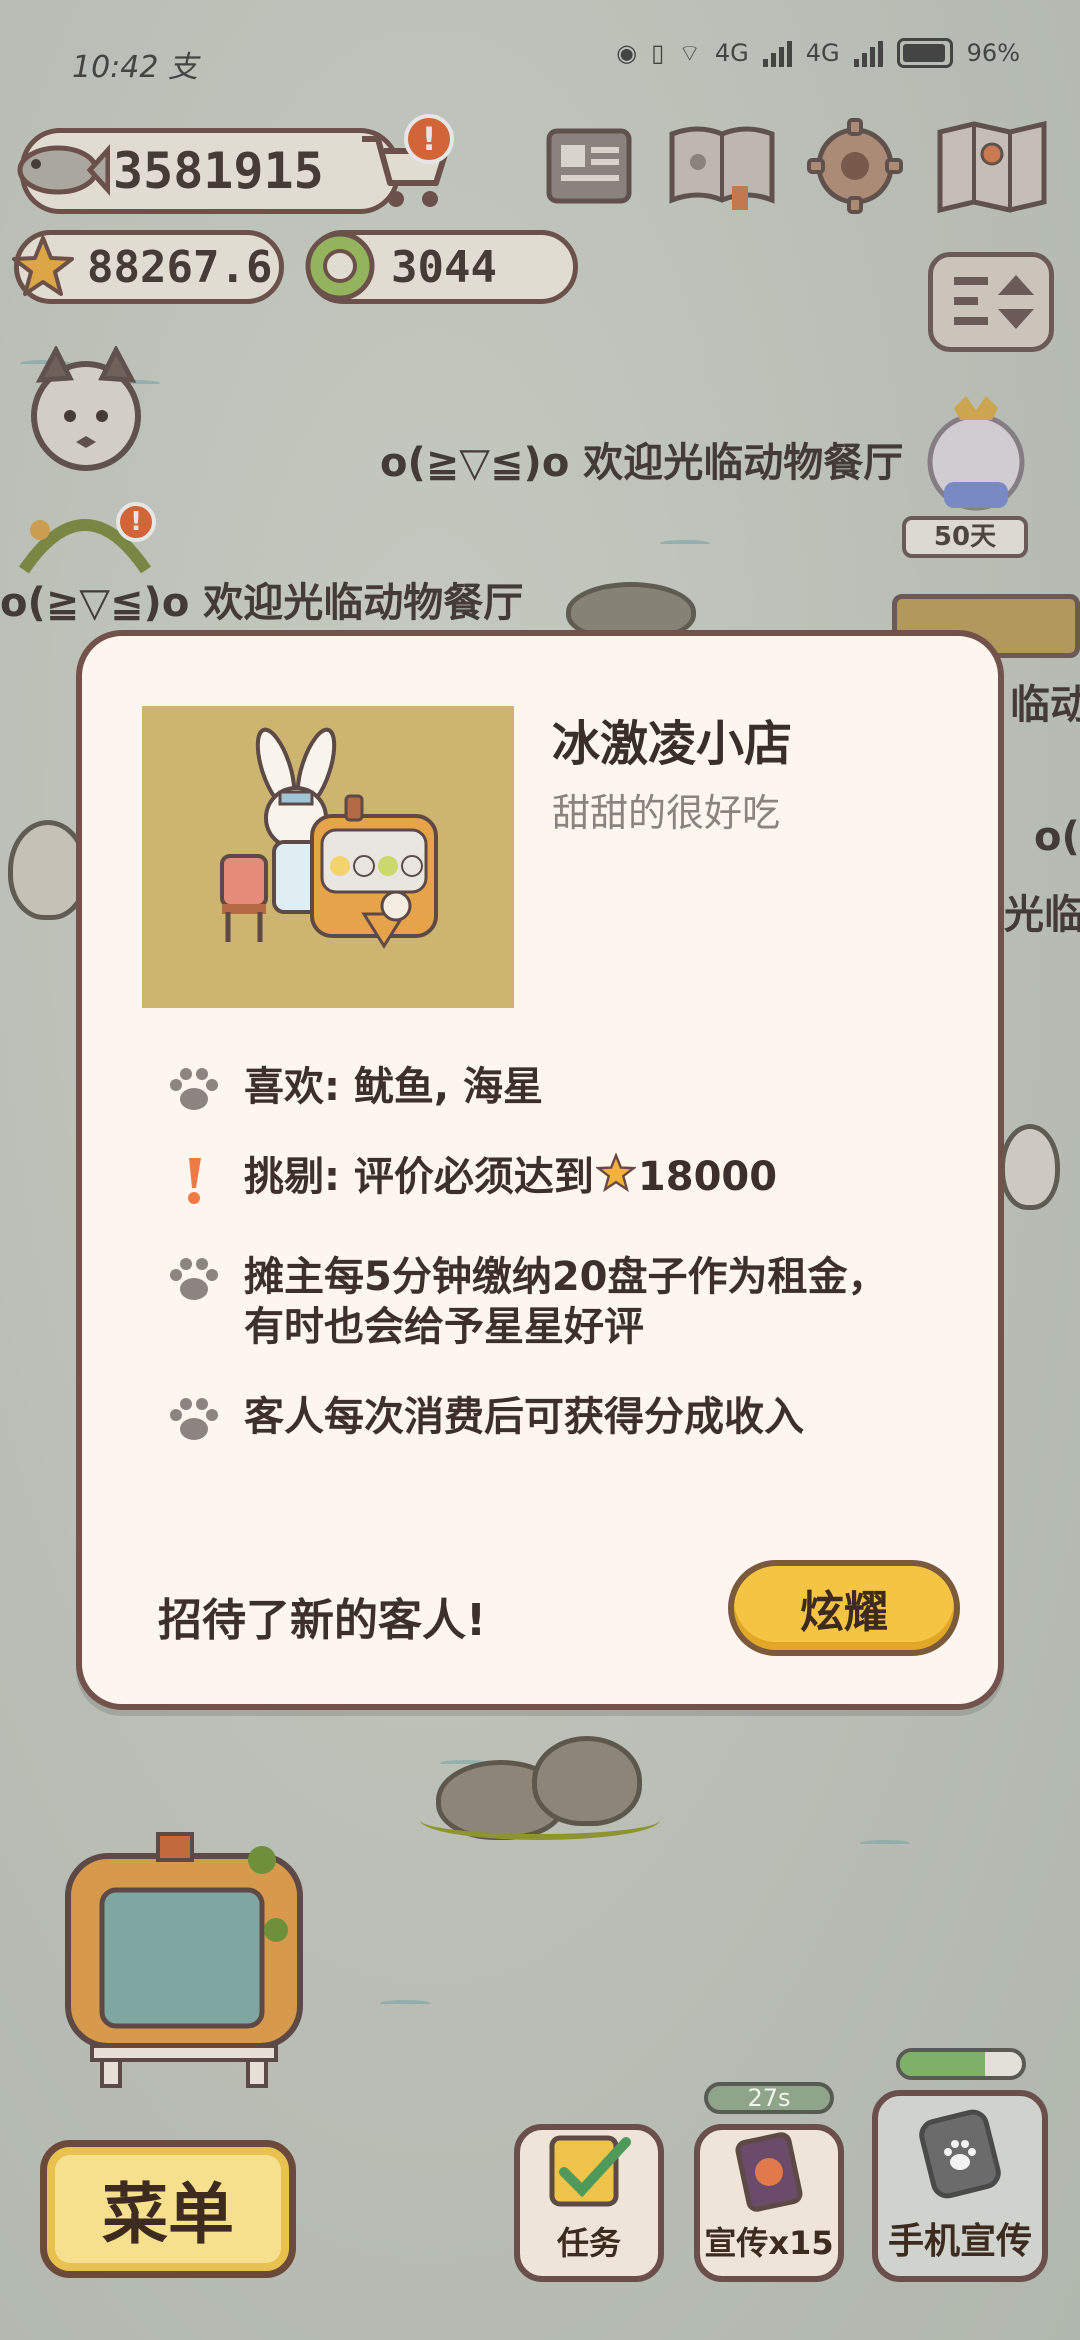 This screenshot has width=1080, height=2340. I want to click on shop-illustration, so click(328, 857).